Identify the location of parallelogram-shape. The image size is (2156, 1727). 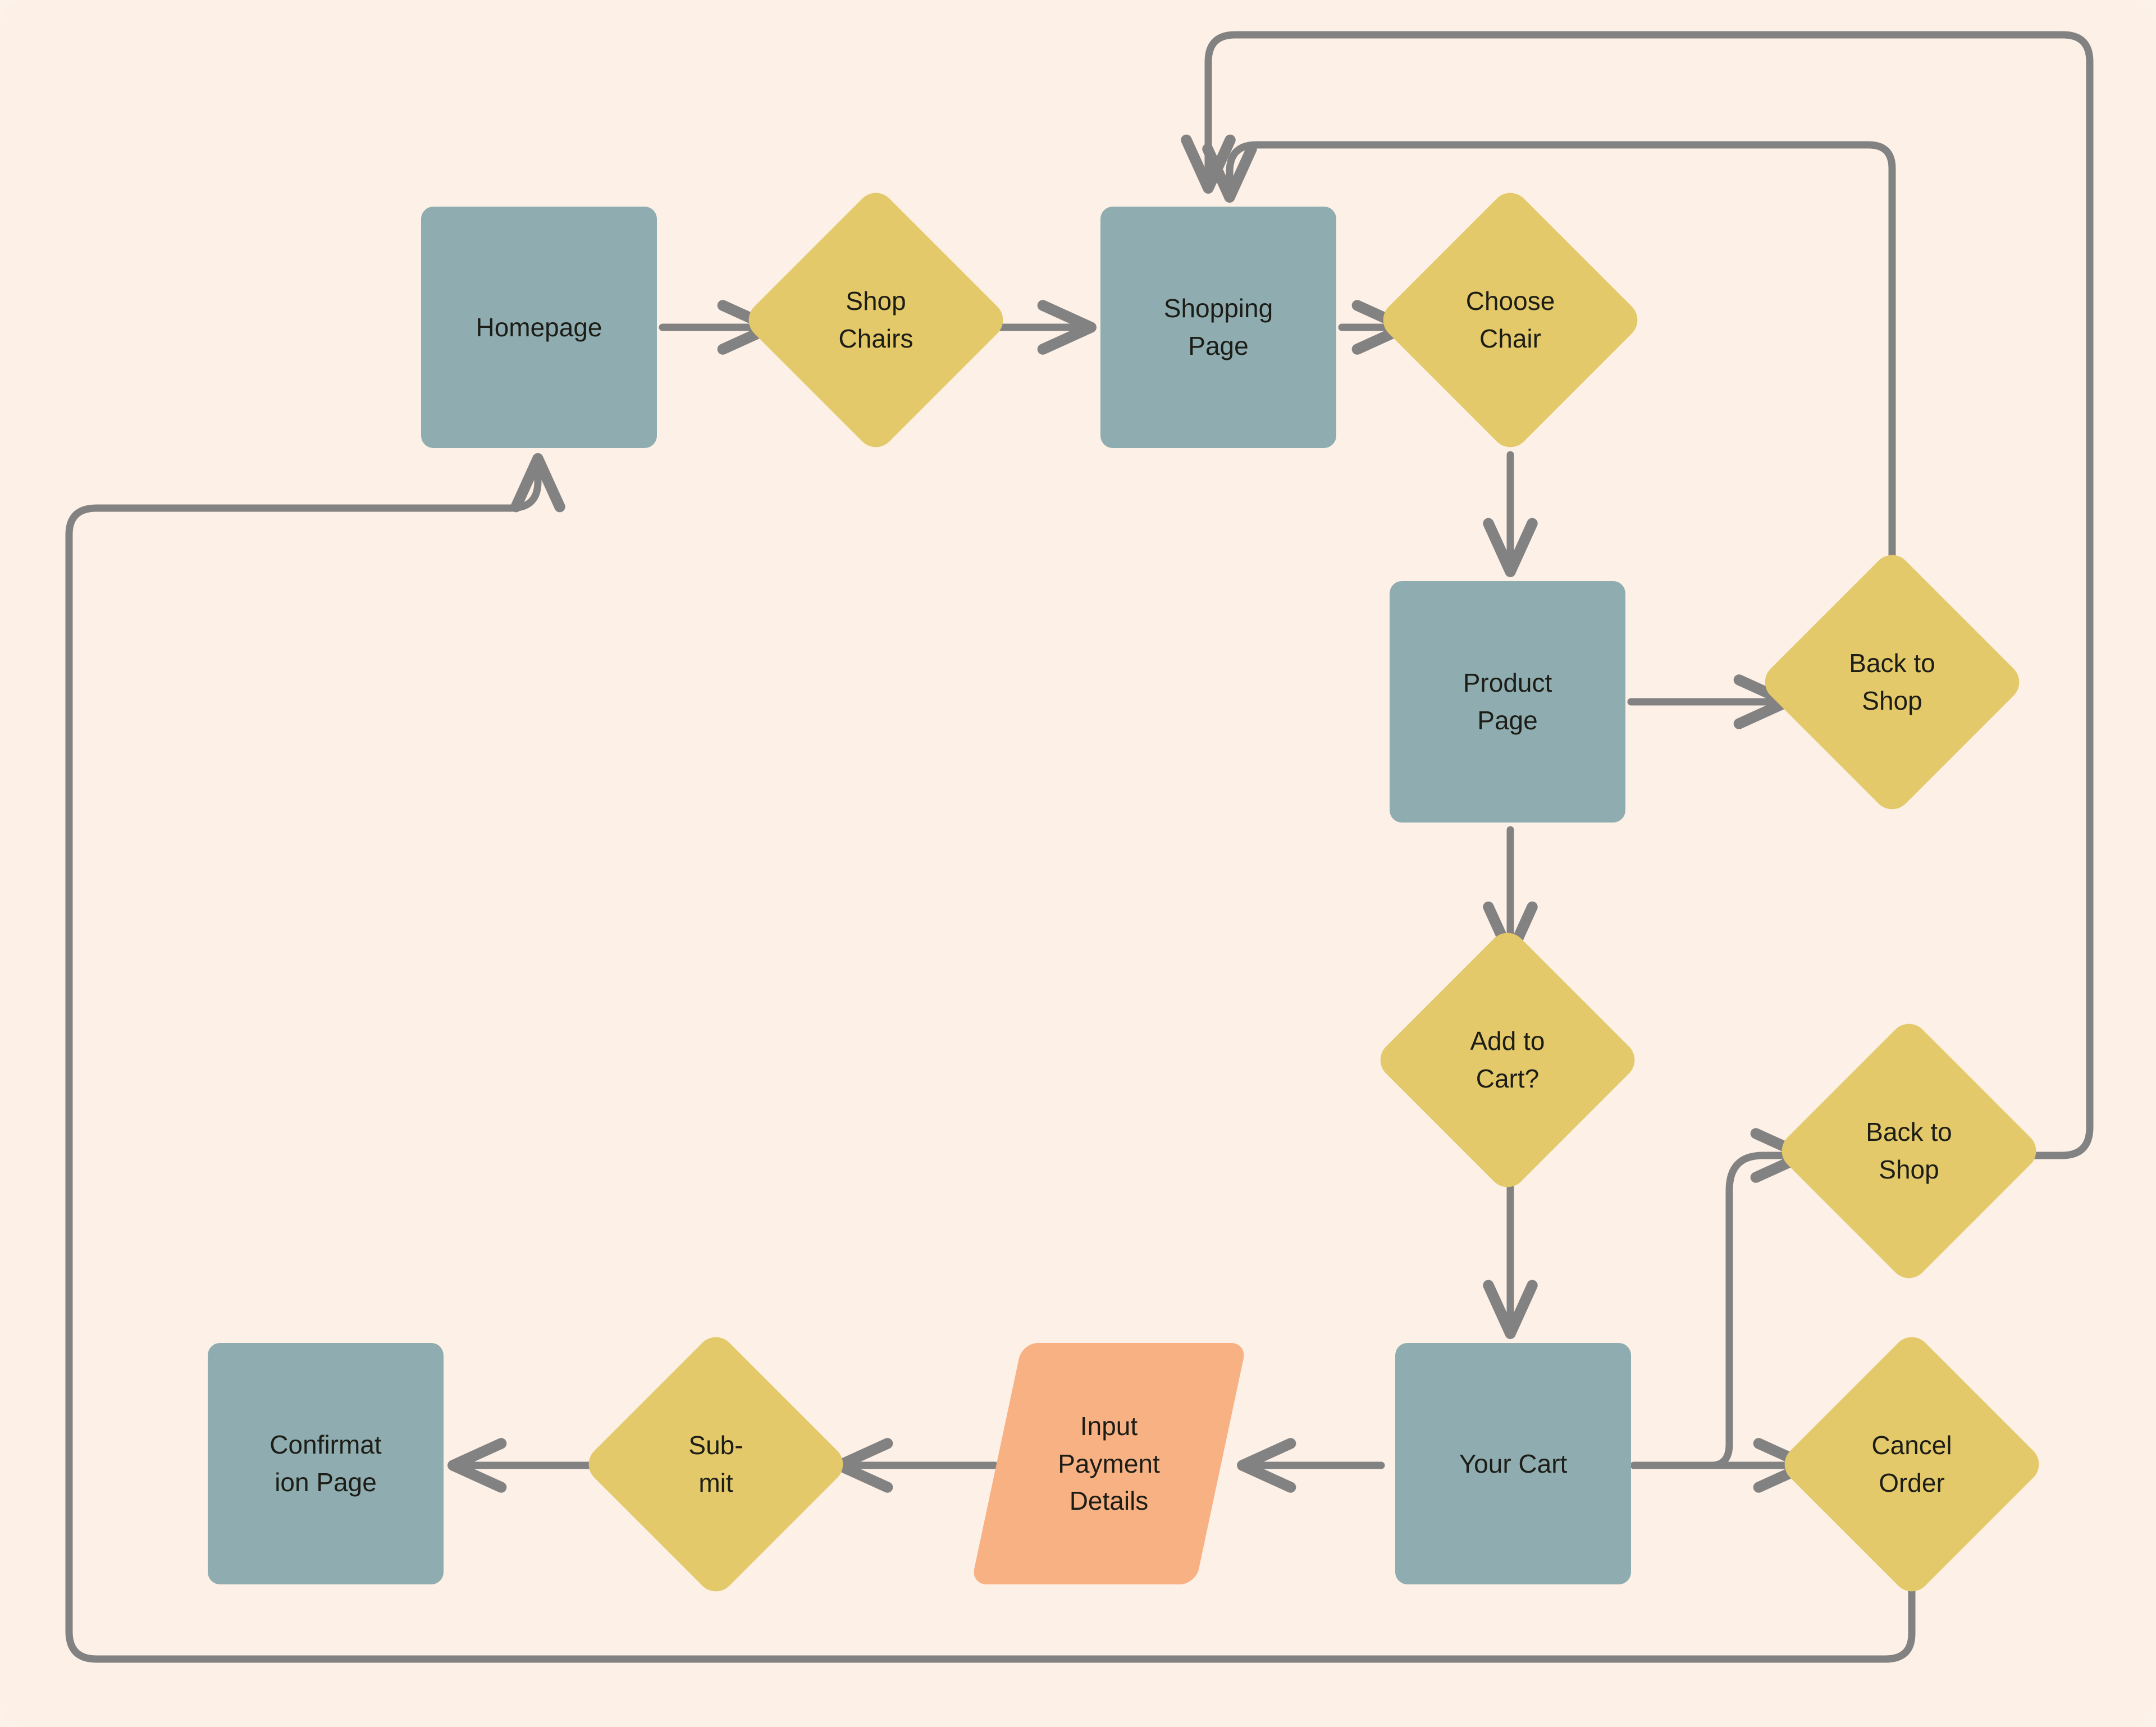
(1109, 1463).